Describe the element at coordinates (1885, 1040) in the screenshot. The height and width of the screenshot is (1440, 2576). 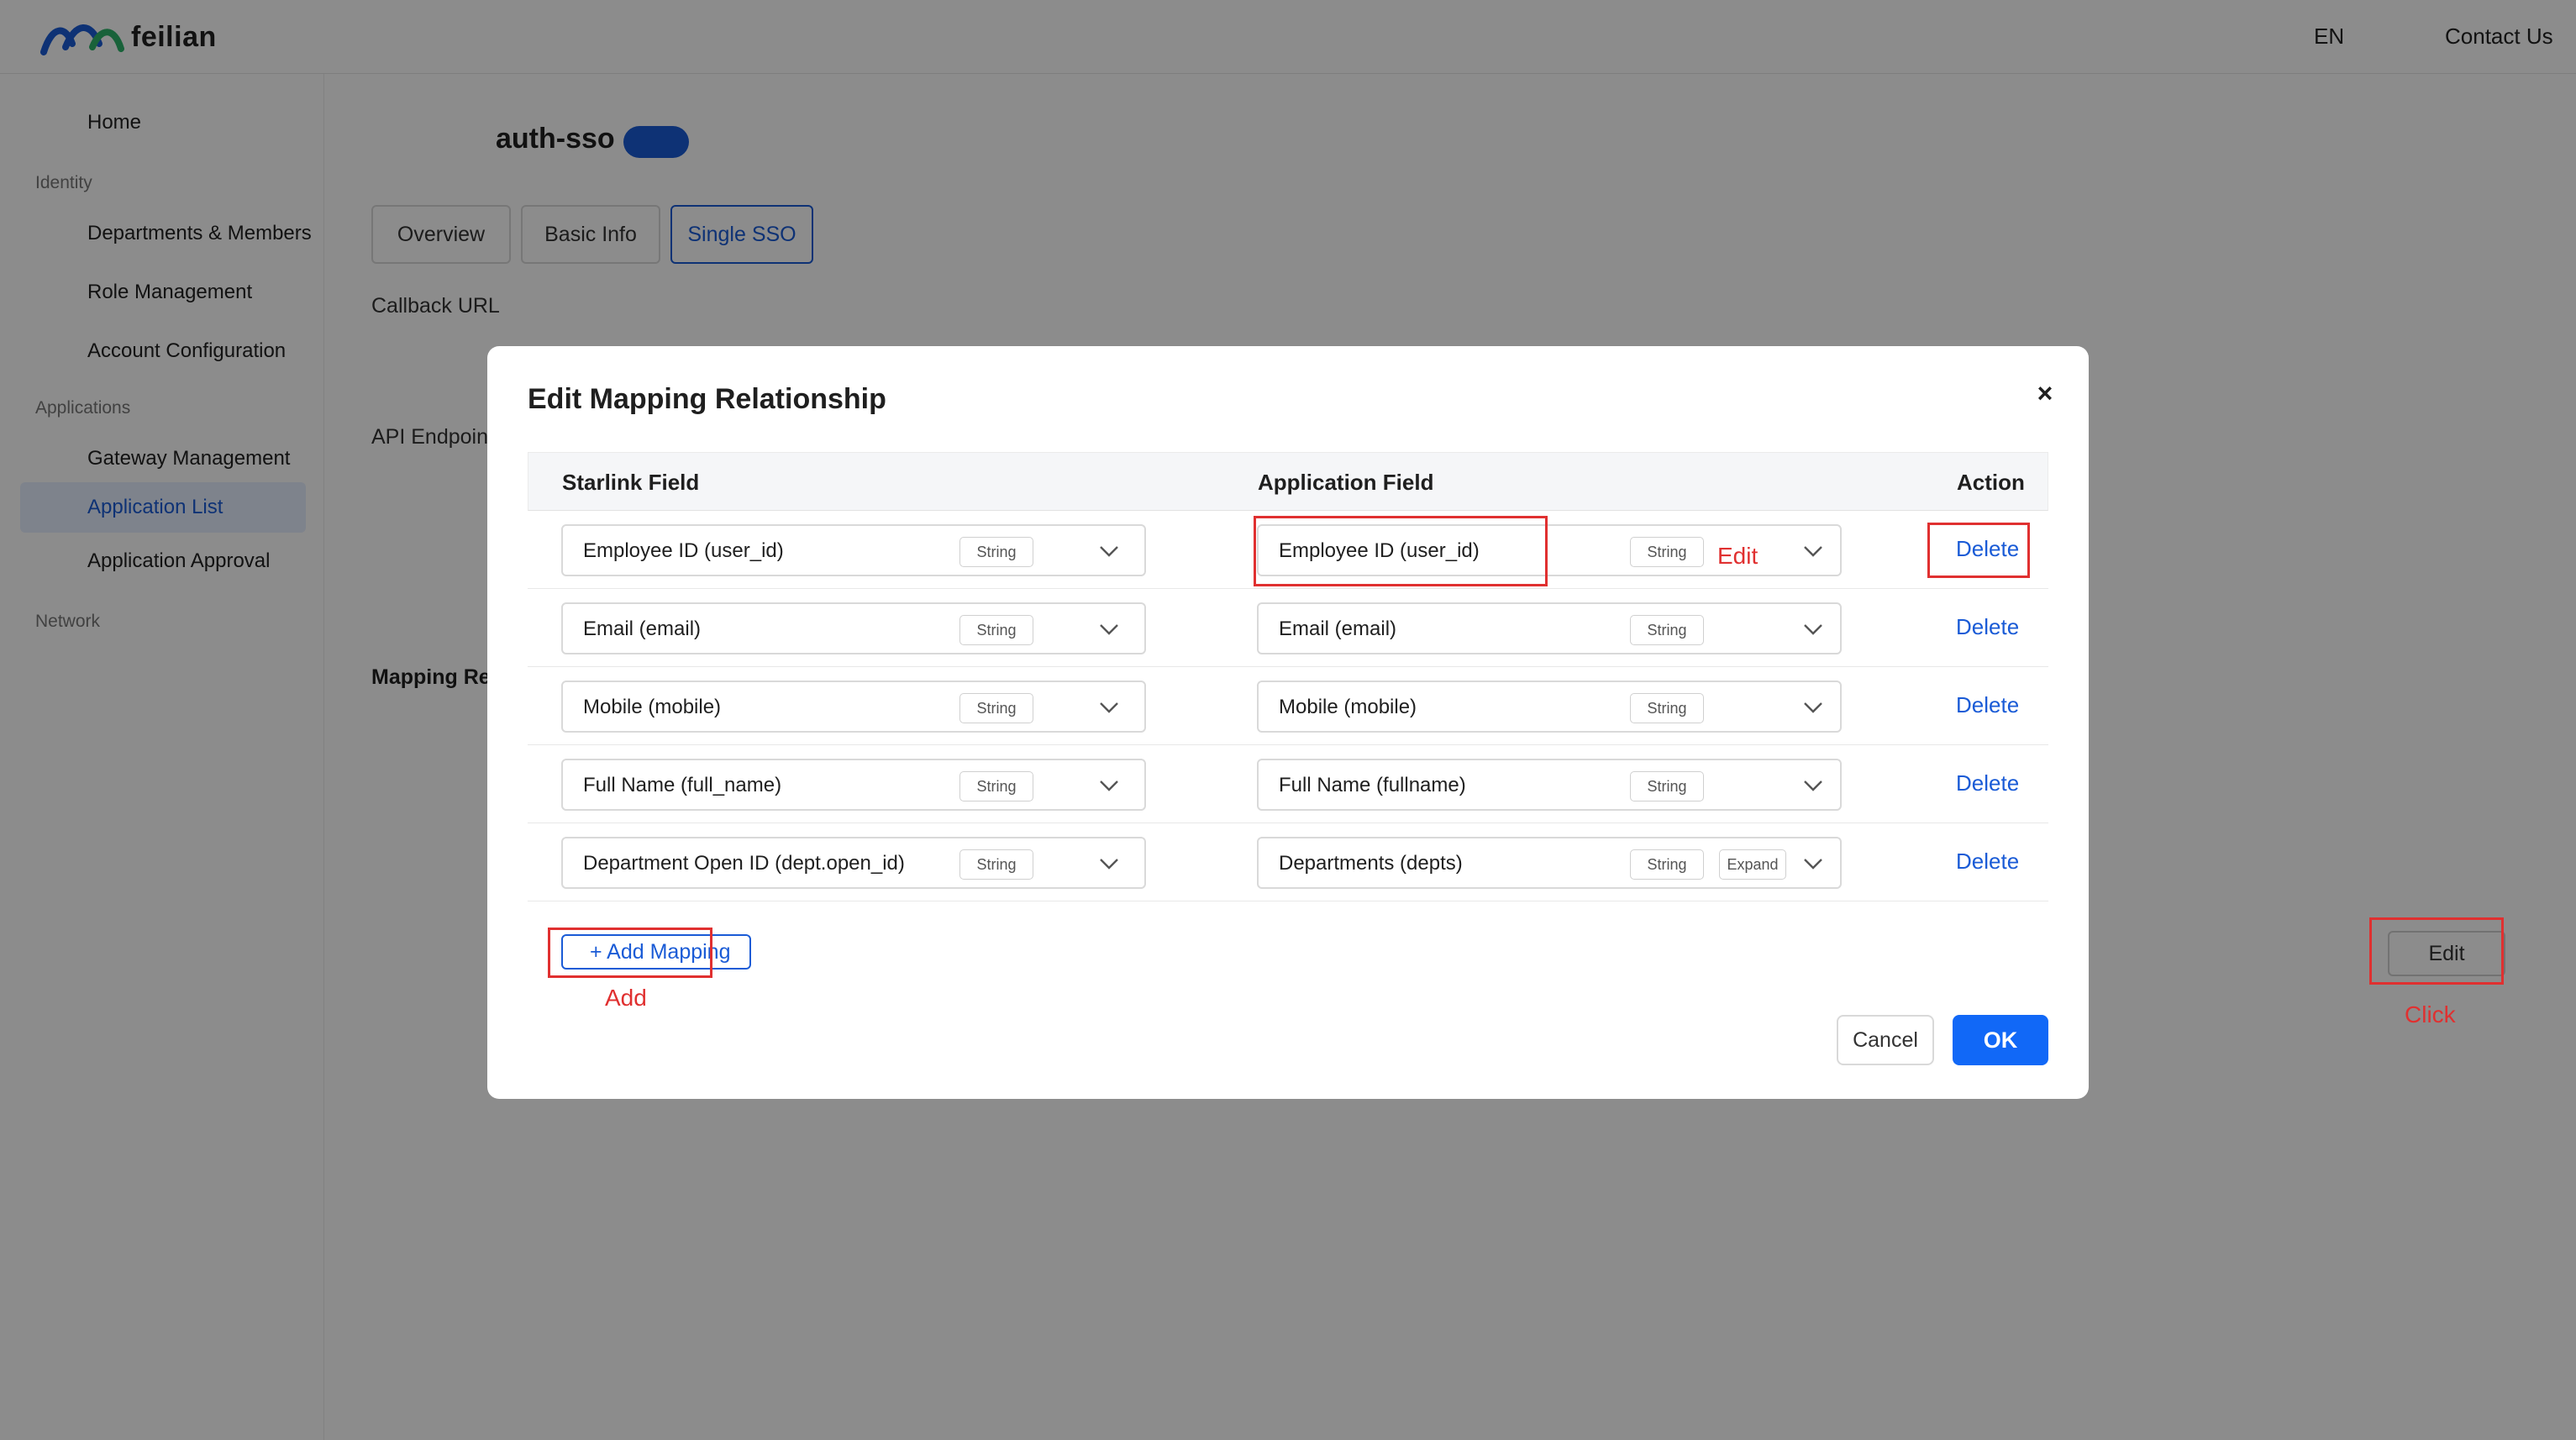
I see `cancel-button: Cancel` at that location.